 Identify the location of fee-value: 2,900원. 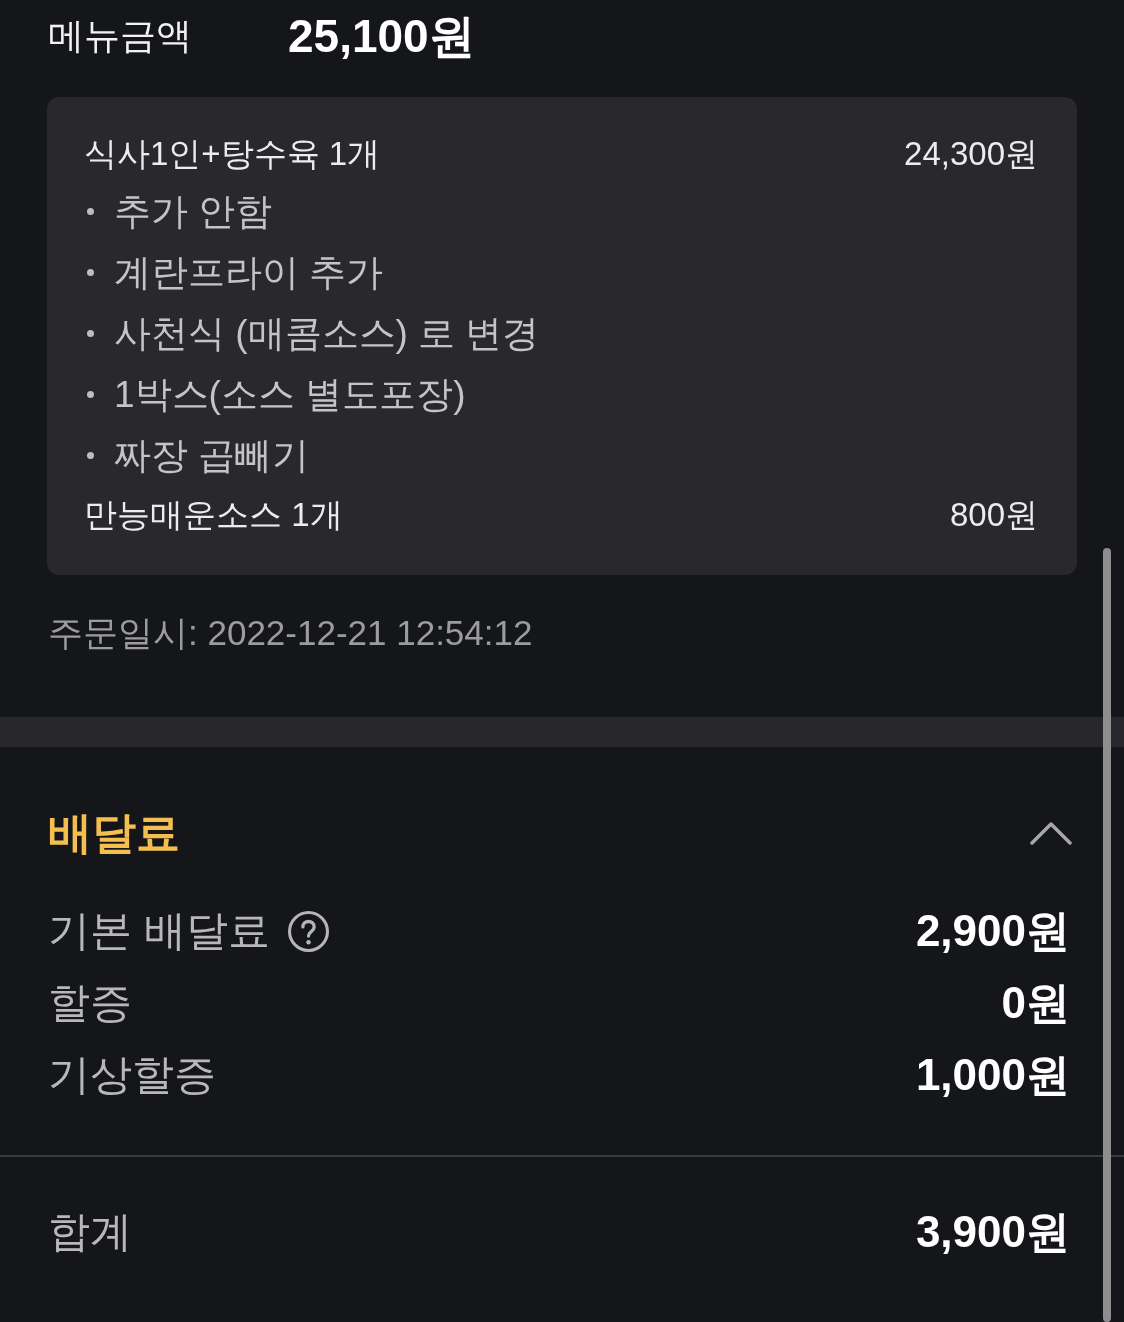
(992, 931).